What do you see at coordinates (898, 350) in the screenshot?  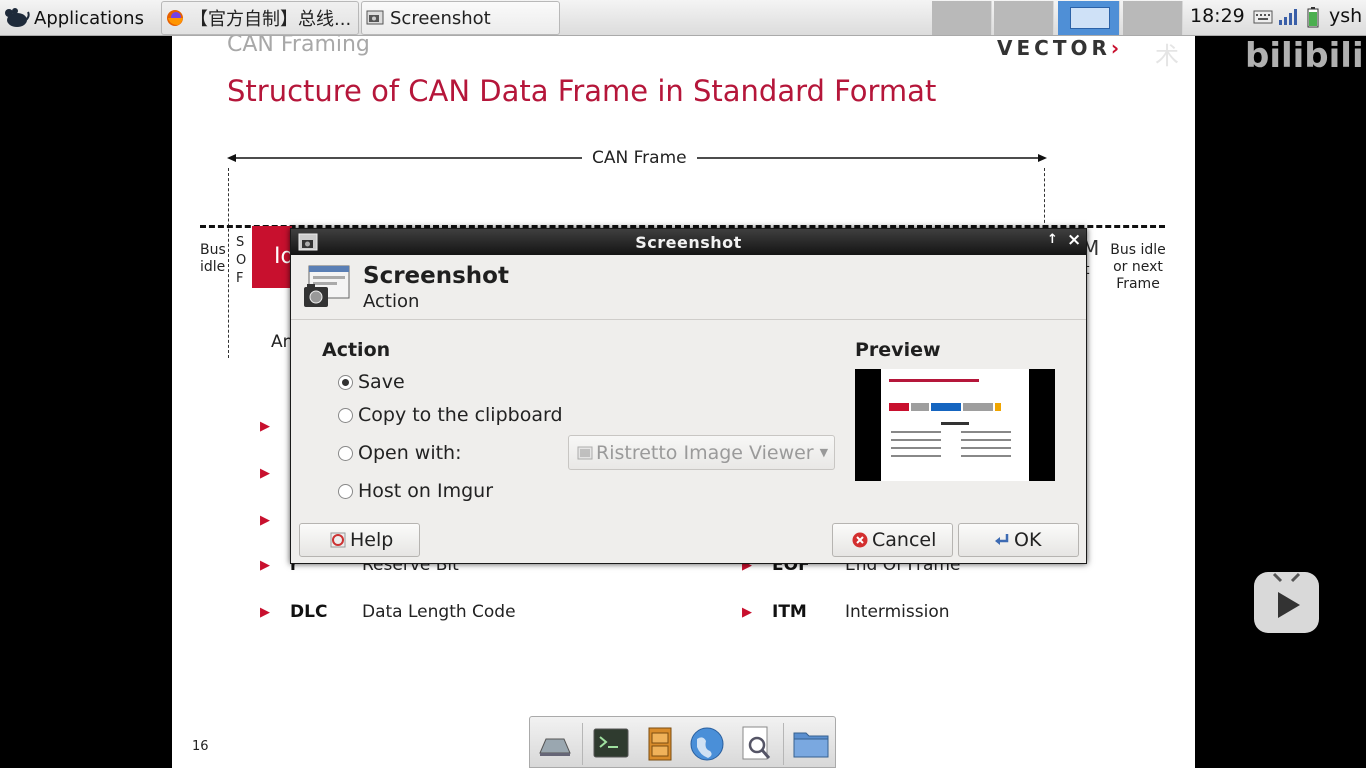 I see `preview-heading: Preview` at bounding box center [898, 350].